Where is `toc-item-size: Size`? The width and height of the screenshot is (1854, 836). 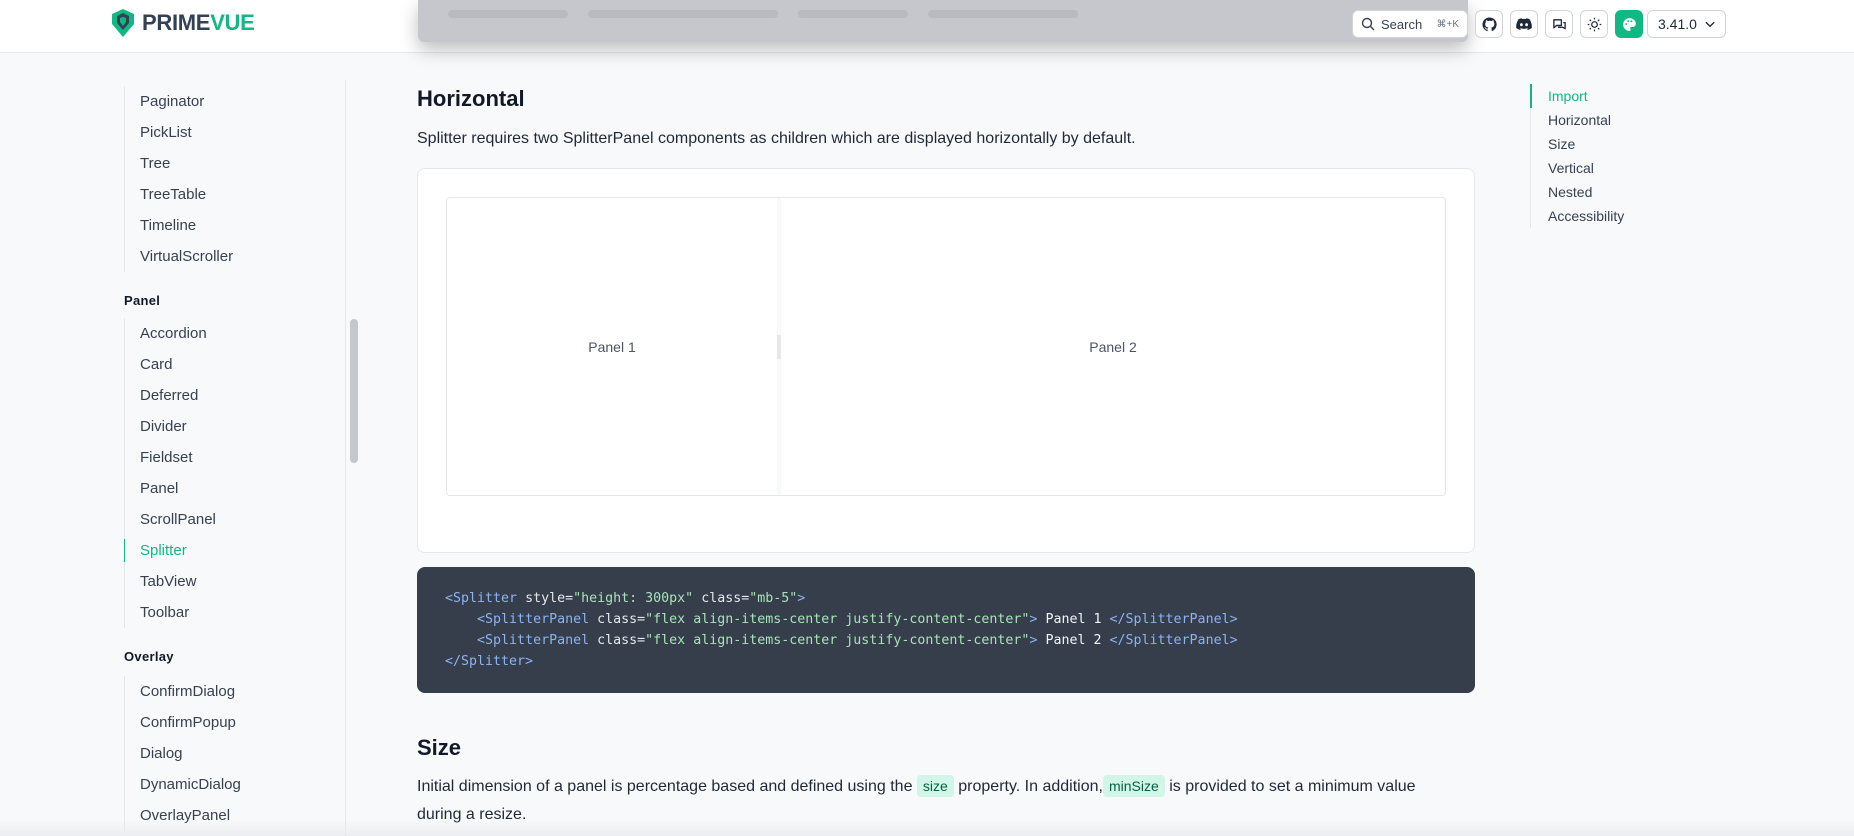 toc-item-size: Size is located at coordinates (1590, 144).